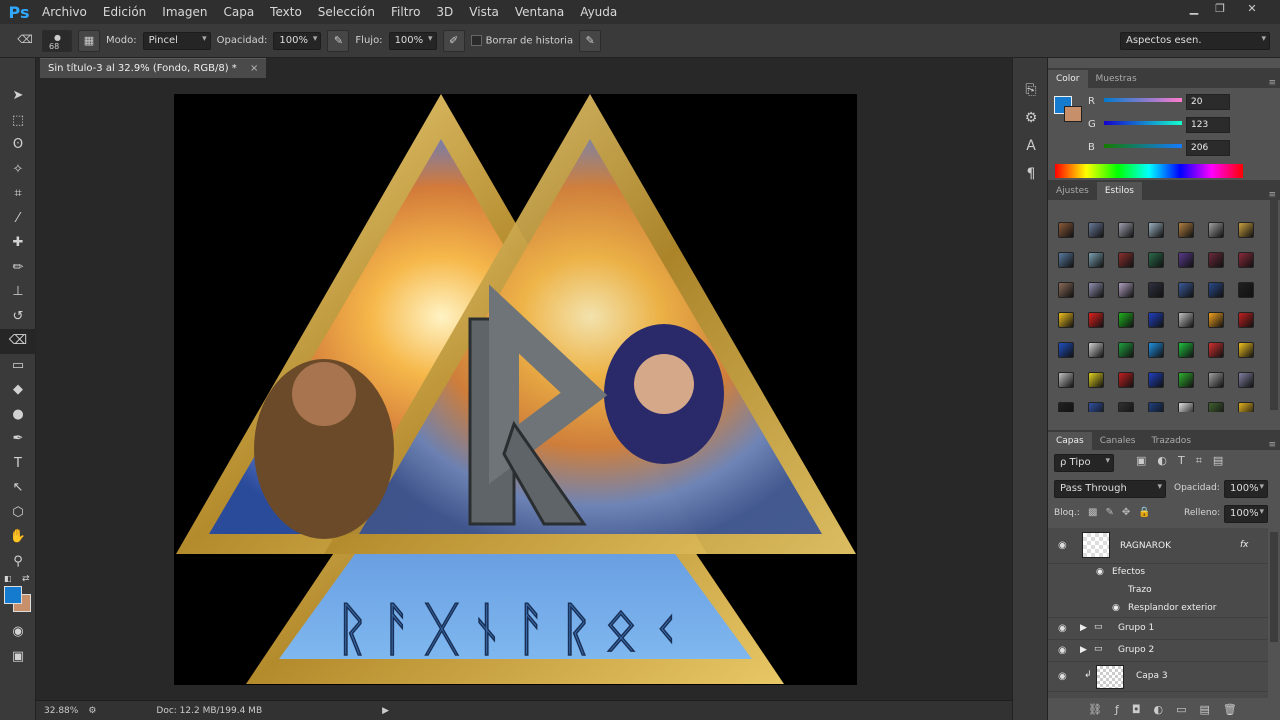  Describe the element at coordinates (18, 145) in the screenshot. I see `lasso-tool-icon: ʘ` at that location.